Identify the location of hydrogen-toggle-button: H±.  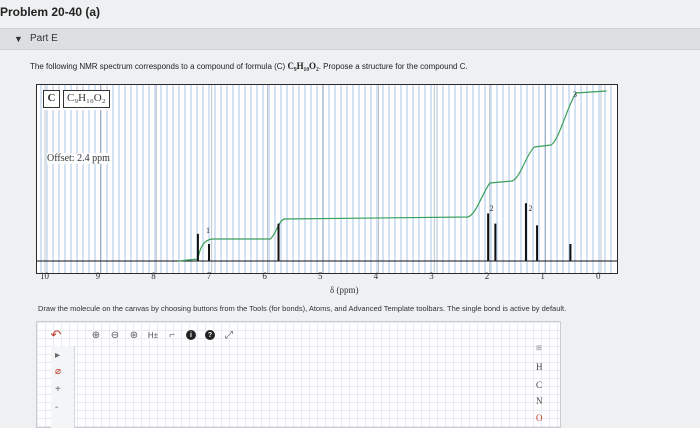
(153, 335).